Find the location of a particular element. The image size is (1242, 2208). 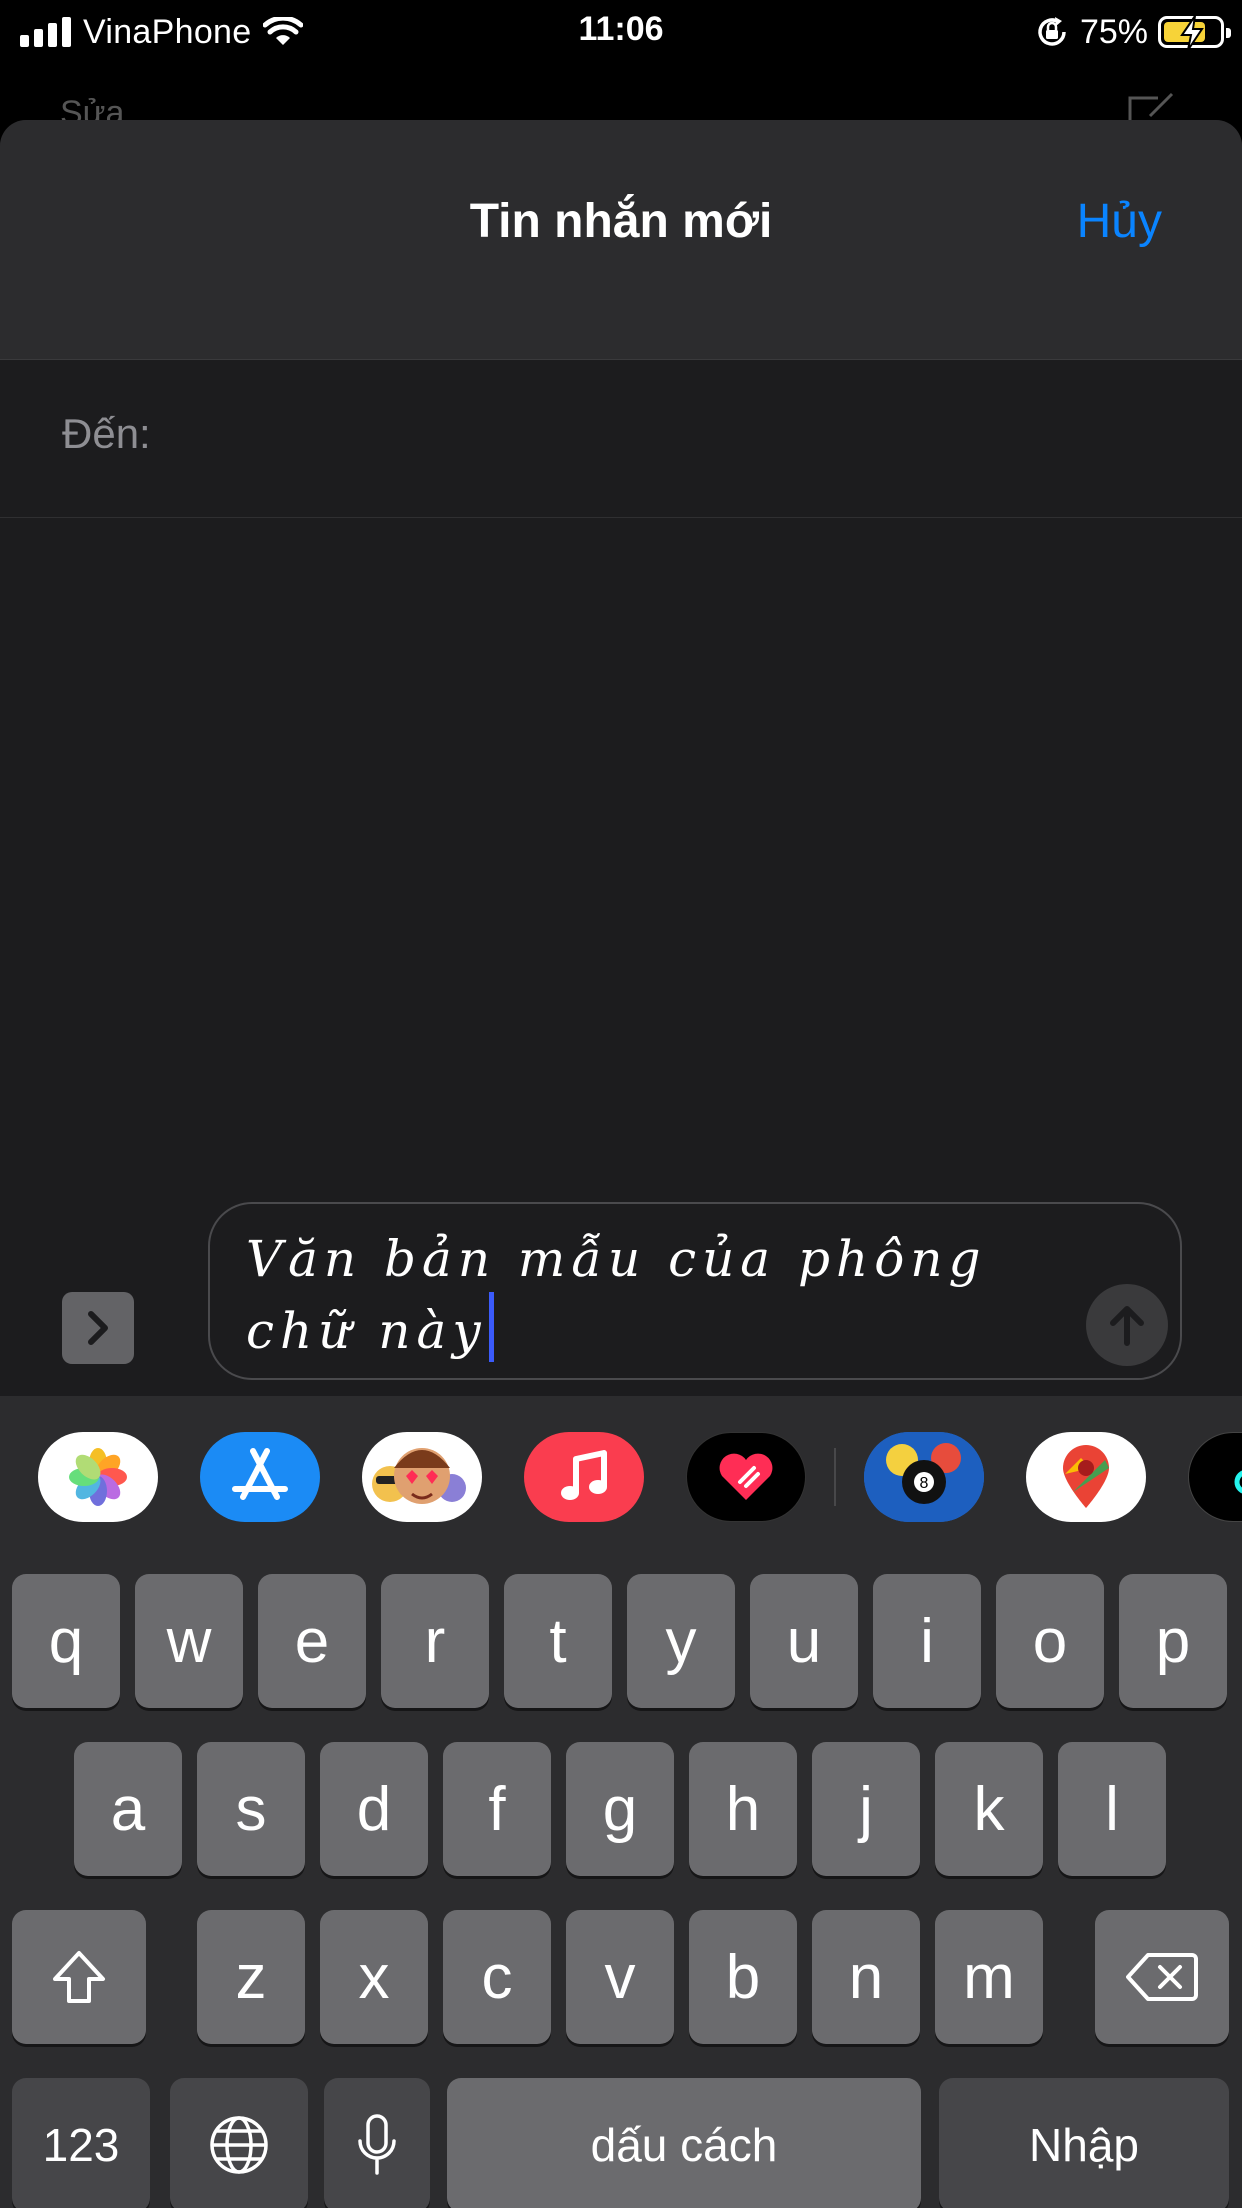

google-maps-app is located at coordinates (1086, 1477).